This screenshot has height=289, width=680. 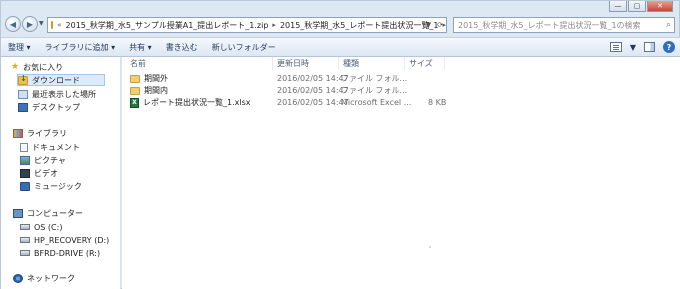 I want to click on nav-favorites: ★ お気に入り, so click(x=37, y=67).